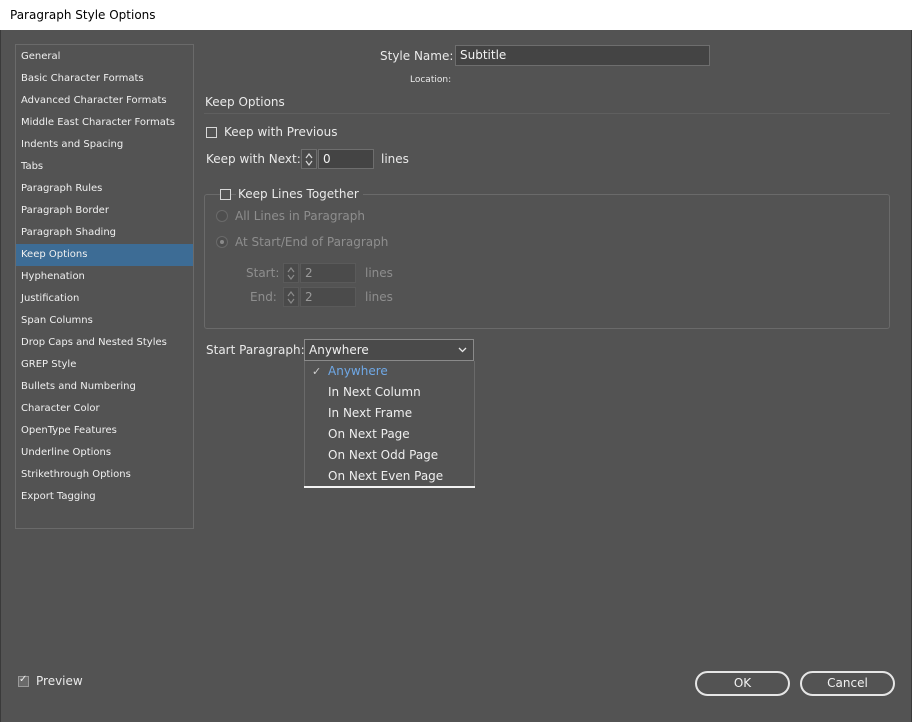  What do you see at coordinates (317, 371) in the screenshot?
I see `checkmark-icon: ✓` at bounding box center [317, 371].